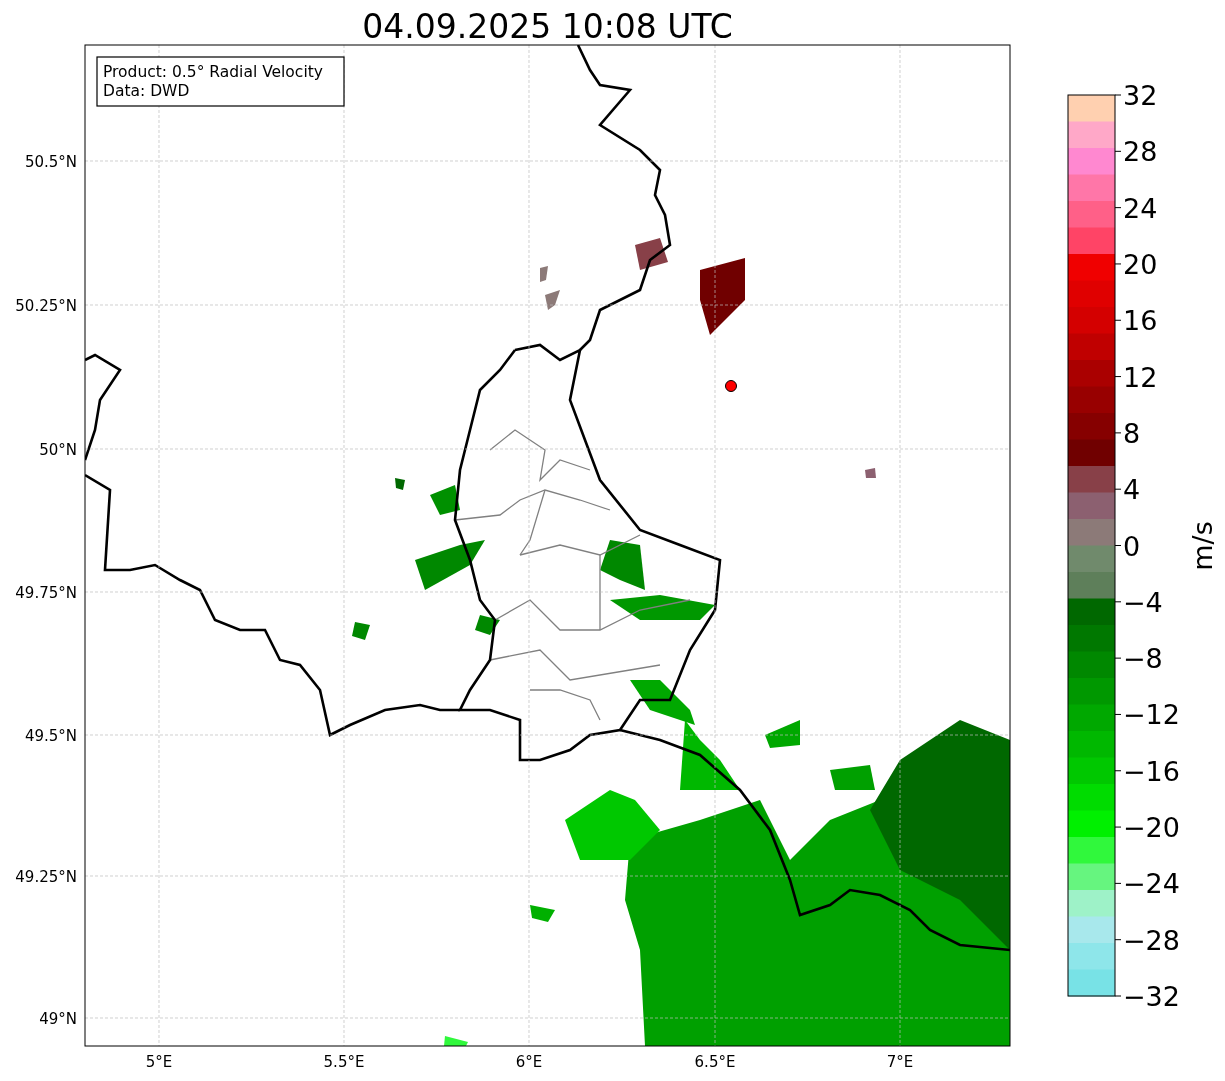 The height and width of the screenshot is (1081, 1225). I want to click on latitude-label: 49.5°N, so click(50, 736).